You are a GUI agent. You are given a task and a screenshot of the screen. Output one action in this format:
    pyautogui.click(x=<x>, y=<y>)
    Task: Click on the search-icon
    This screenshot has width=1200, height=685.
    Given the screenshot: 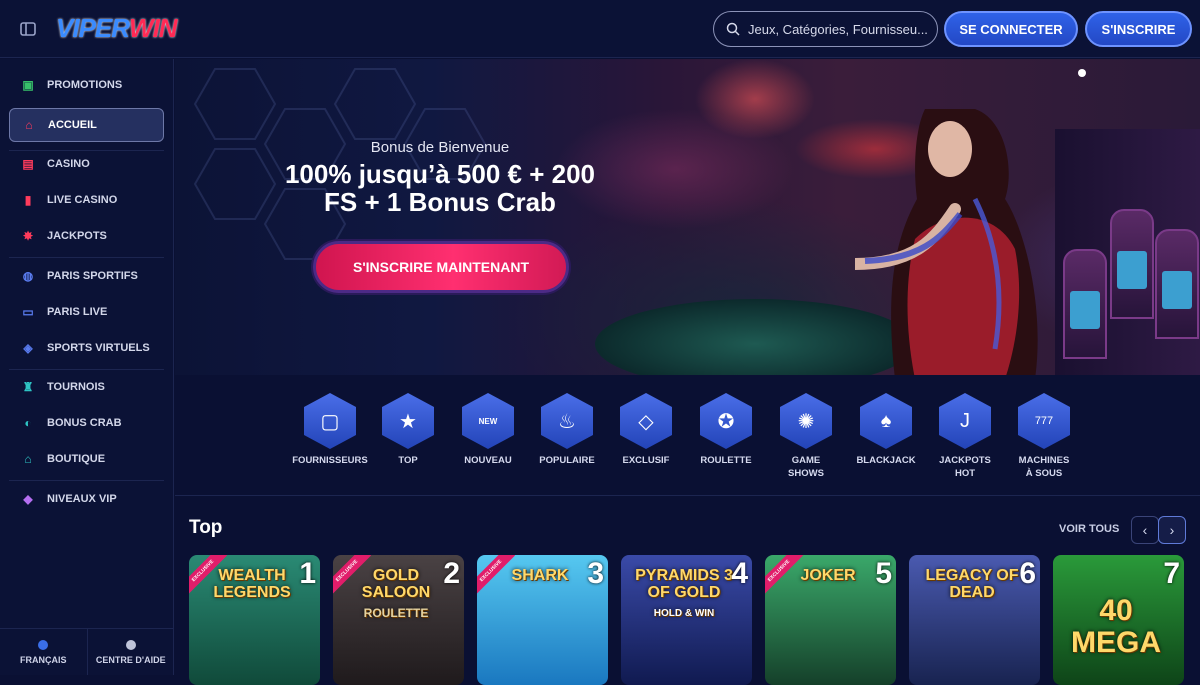 What is the action you would take?
    pyautogui.click(x=733, y=29)
    